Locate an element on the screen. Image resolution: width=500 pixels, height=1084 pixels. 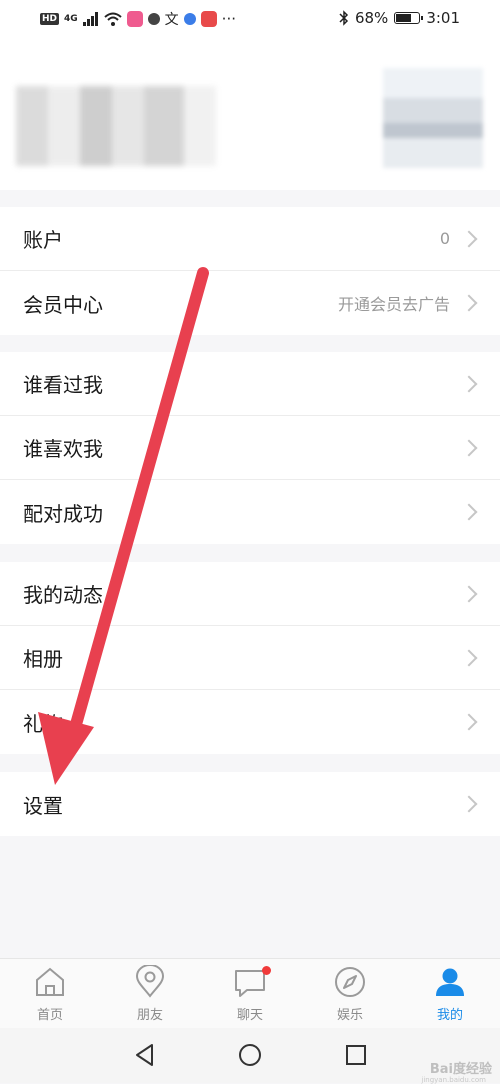
section-account: 账户 0 会员中心 开通会员去广告 is located at coordinates (250, 271).